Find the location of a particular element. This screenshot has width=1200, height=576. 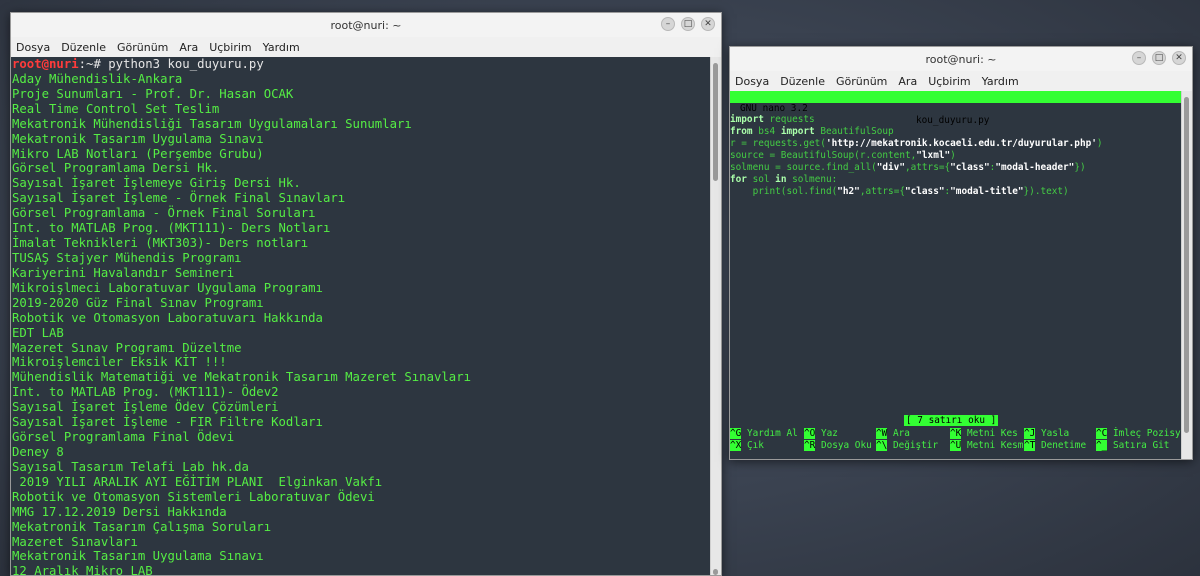

shortcut-key: ^O is located at coordinates (810, 433).